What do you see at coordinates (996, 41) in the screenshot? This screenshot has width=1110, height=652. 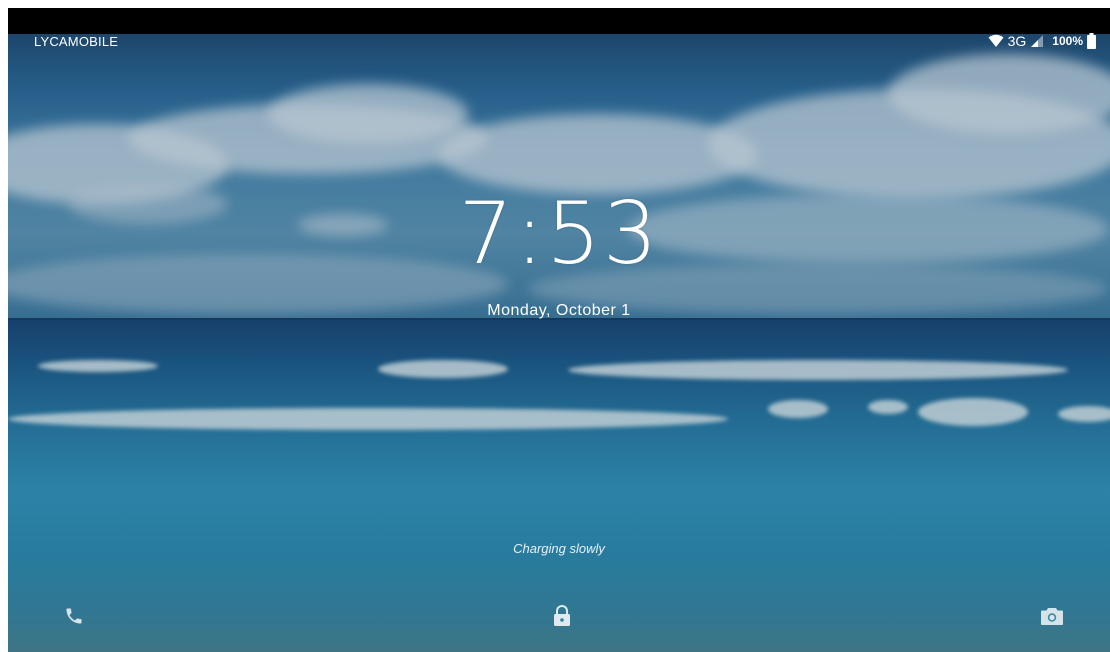 I see `wifi-icon` at bounding box center [996, 41].